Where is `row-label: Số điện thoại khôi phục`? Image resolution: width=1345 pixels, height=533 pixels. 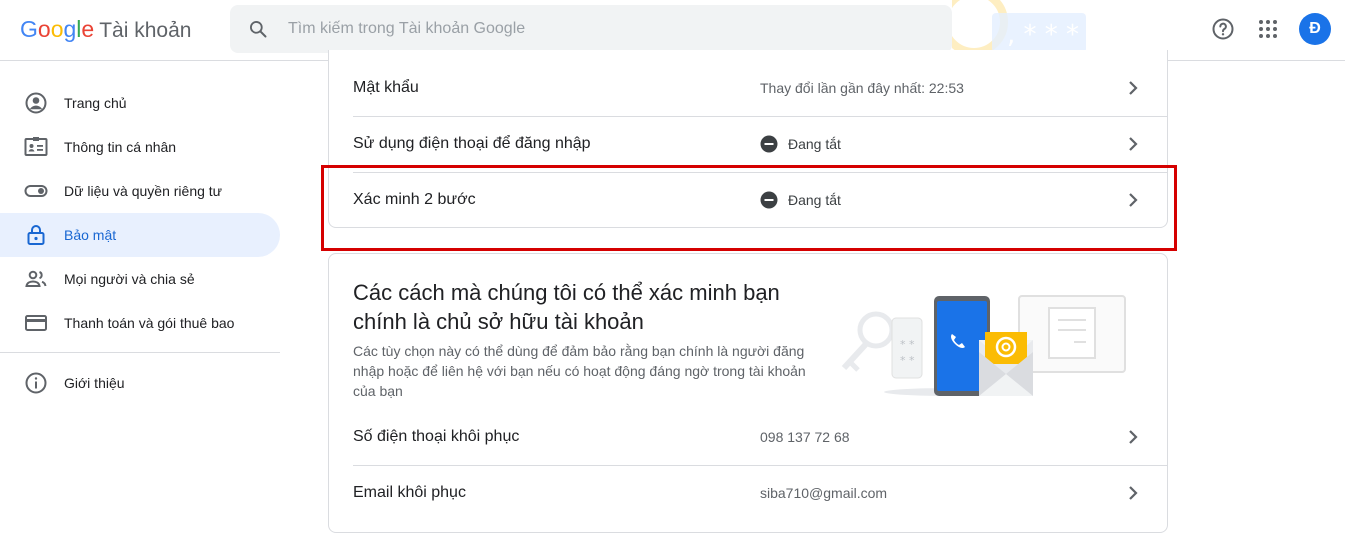
row-label: Số điện thoại khôi phục is located at coordinates (436, 436).